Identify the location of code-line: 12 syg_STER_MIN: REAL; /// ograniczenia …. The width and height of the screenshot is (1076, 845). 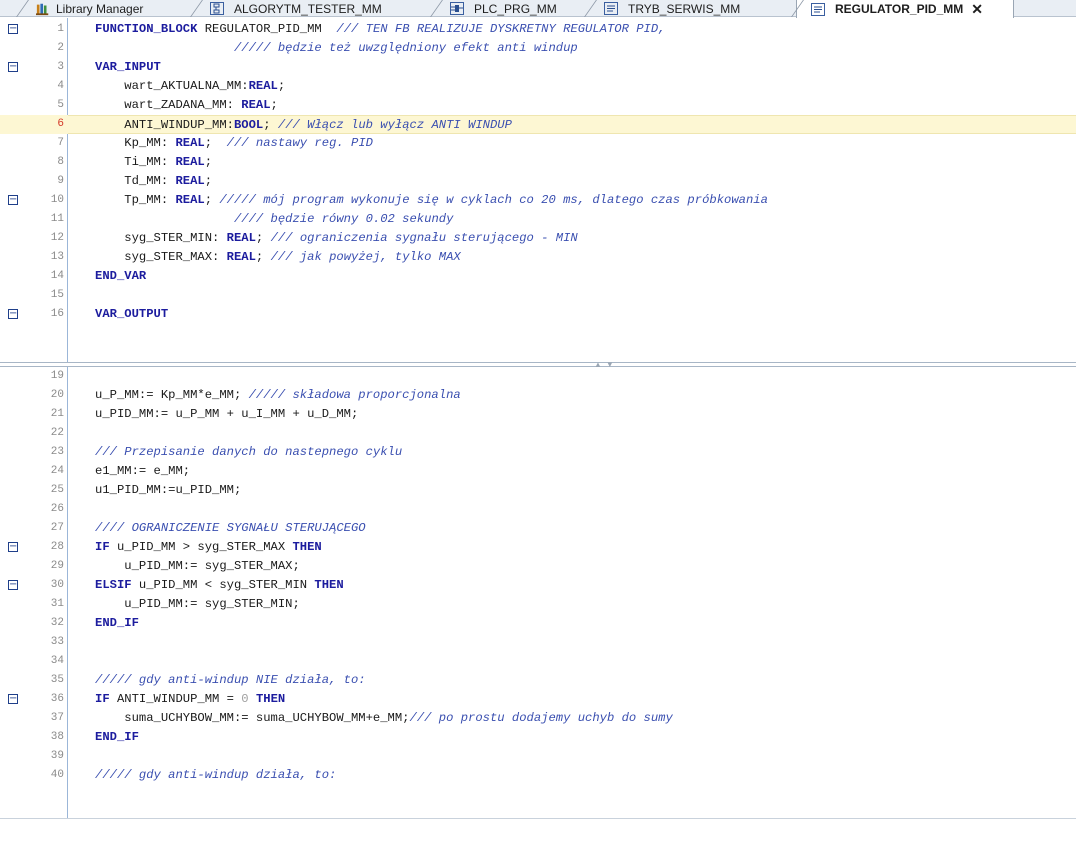
(538, 238).